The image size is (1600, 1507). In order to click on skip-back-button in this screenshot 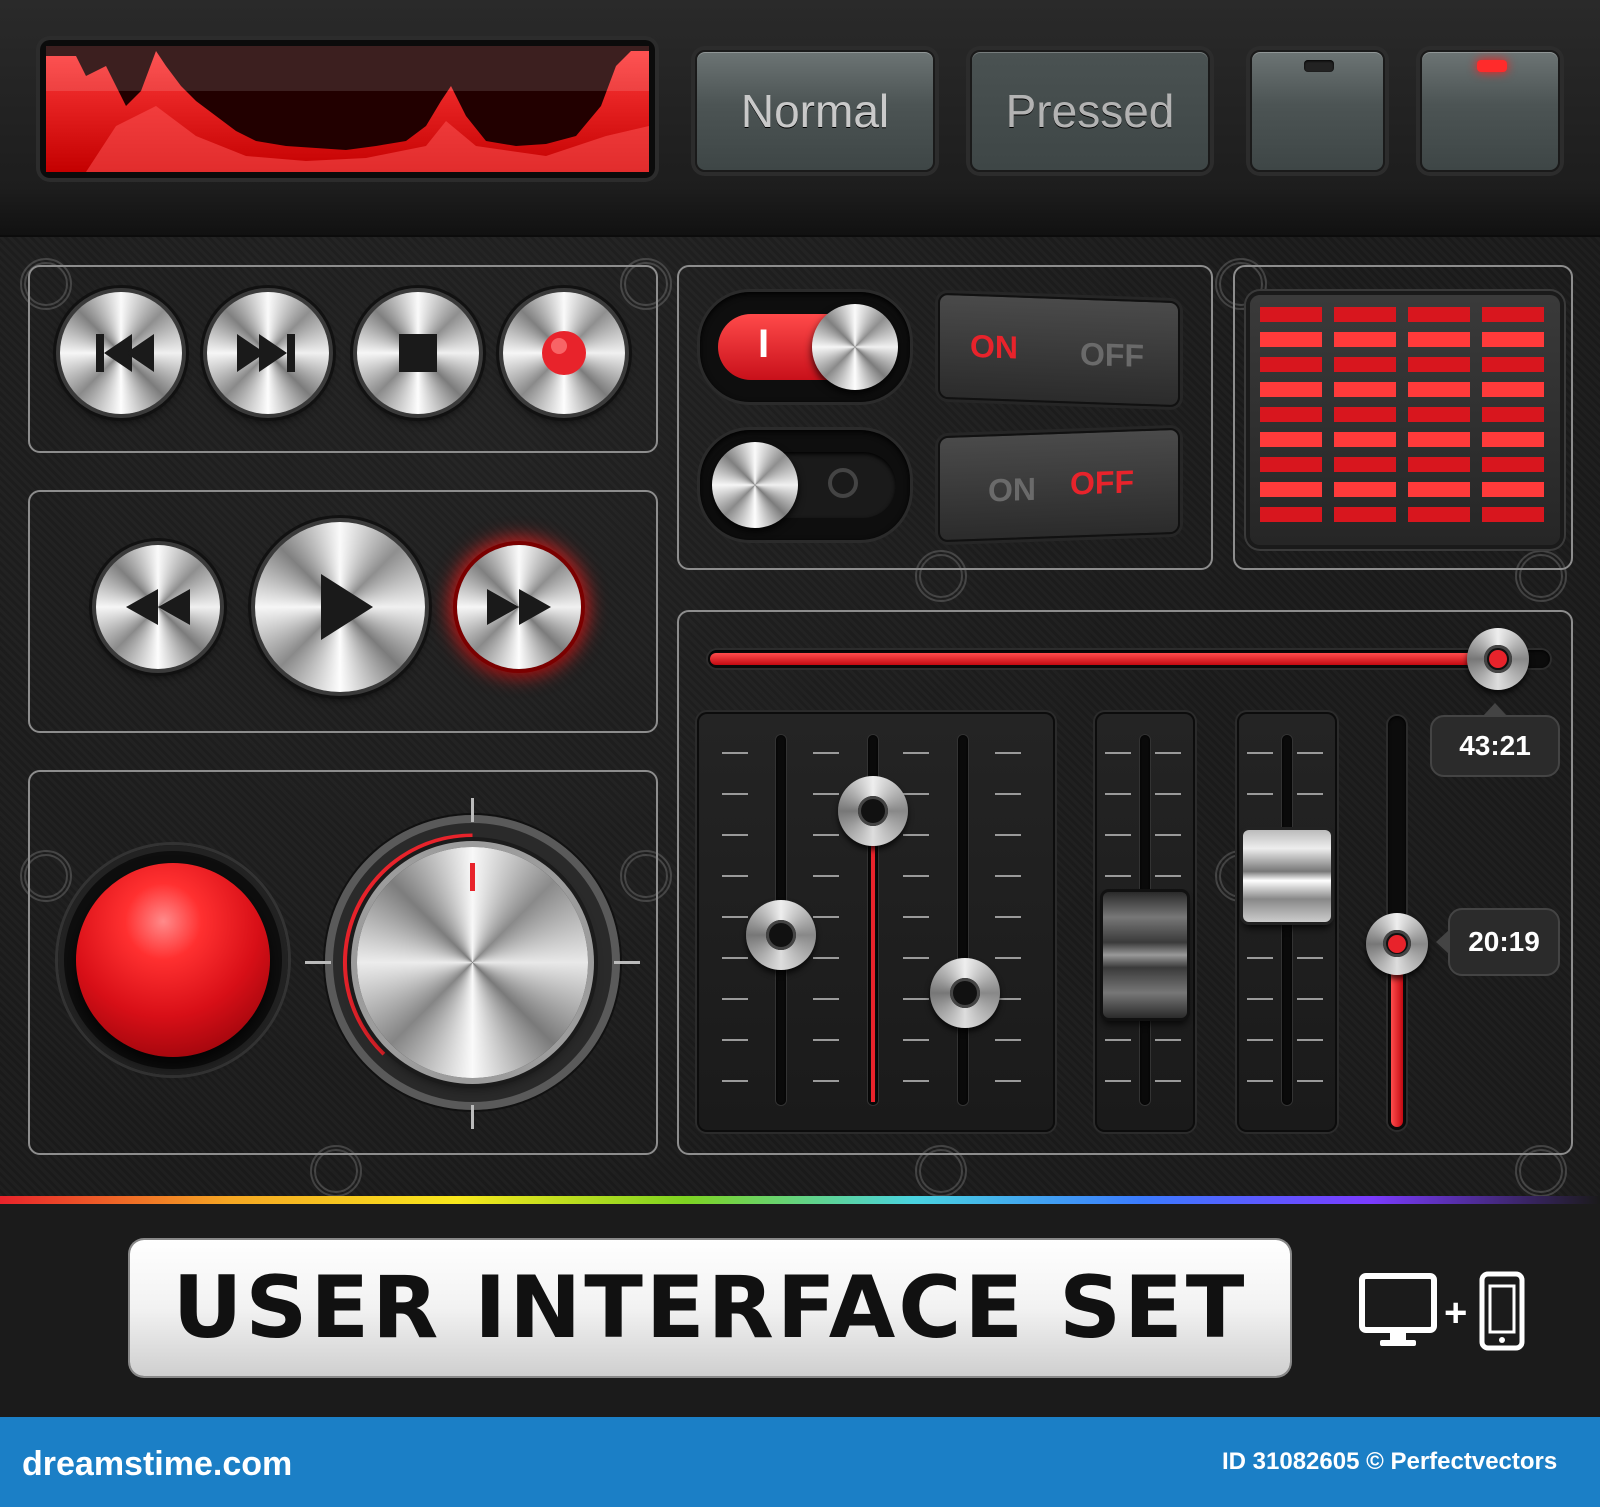, I will do `click(121, 353)`.